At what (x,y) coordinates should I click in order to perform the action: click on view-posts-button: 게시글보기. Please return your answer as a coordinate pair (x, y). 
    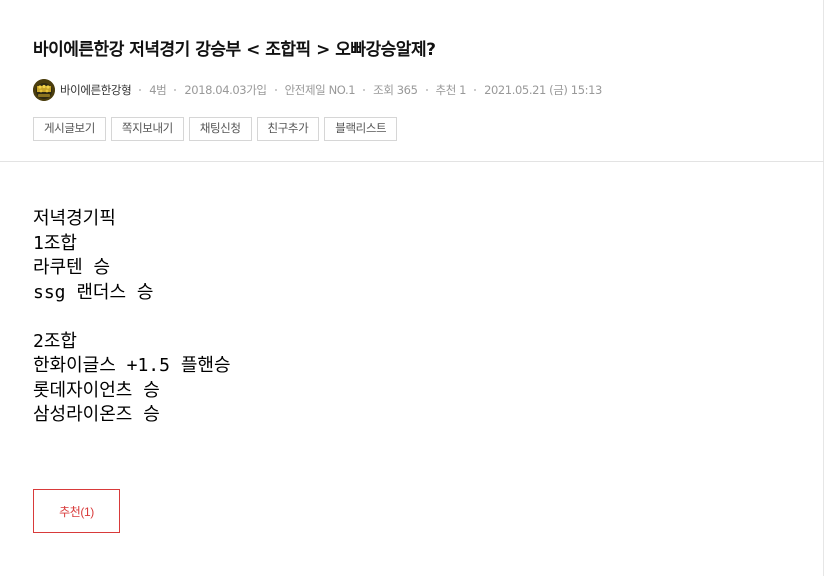
    Looking at the image, I should click on (69, 129).